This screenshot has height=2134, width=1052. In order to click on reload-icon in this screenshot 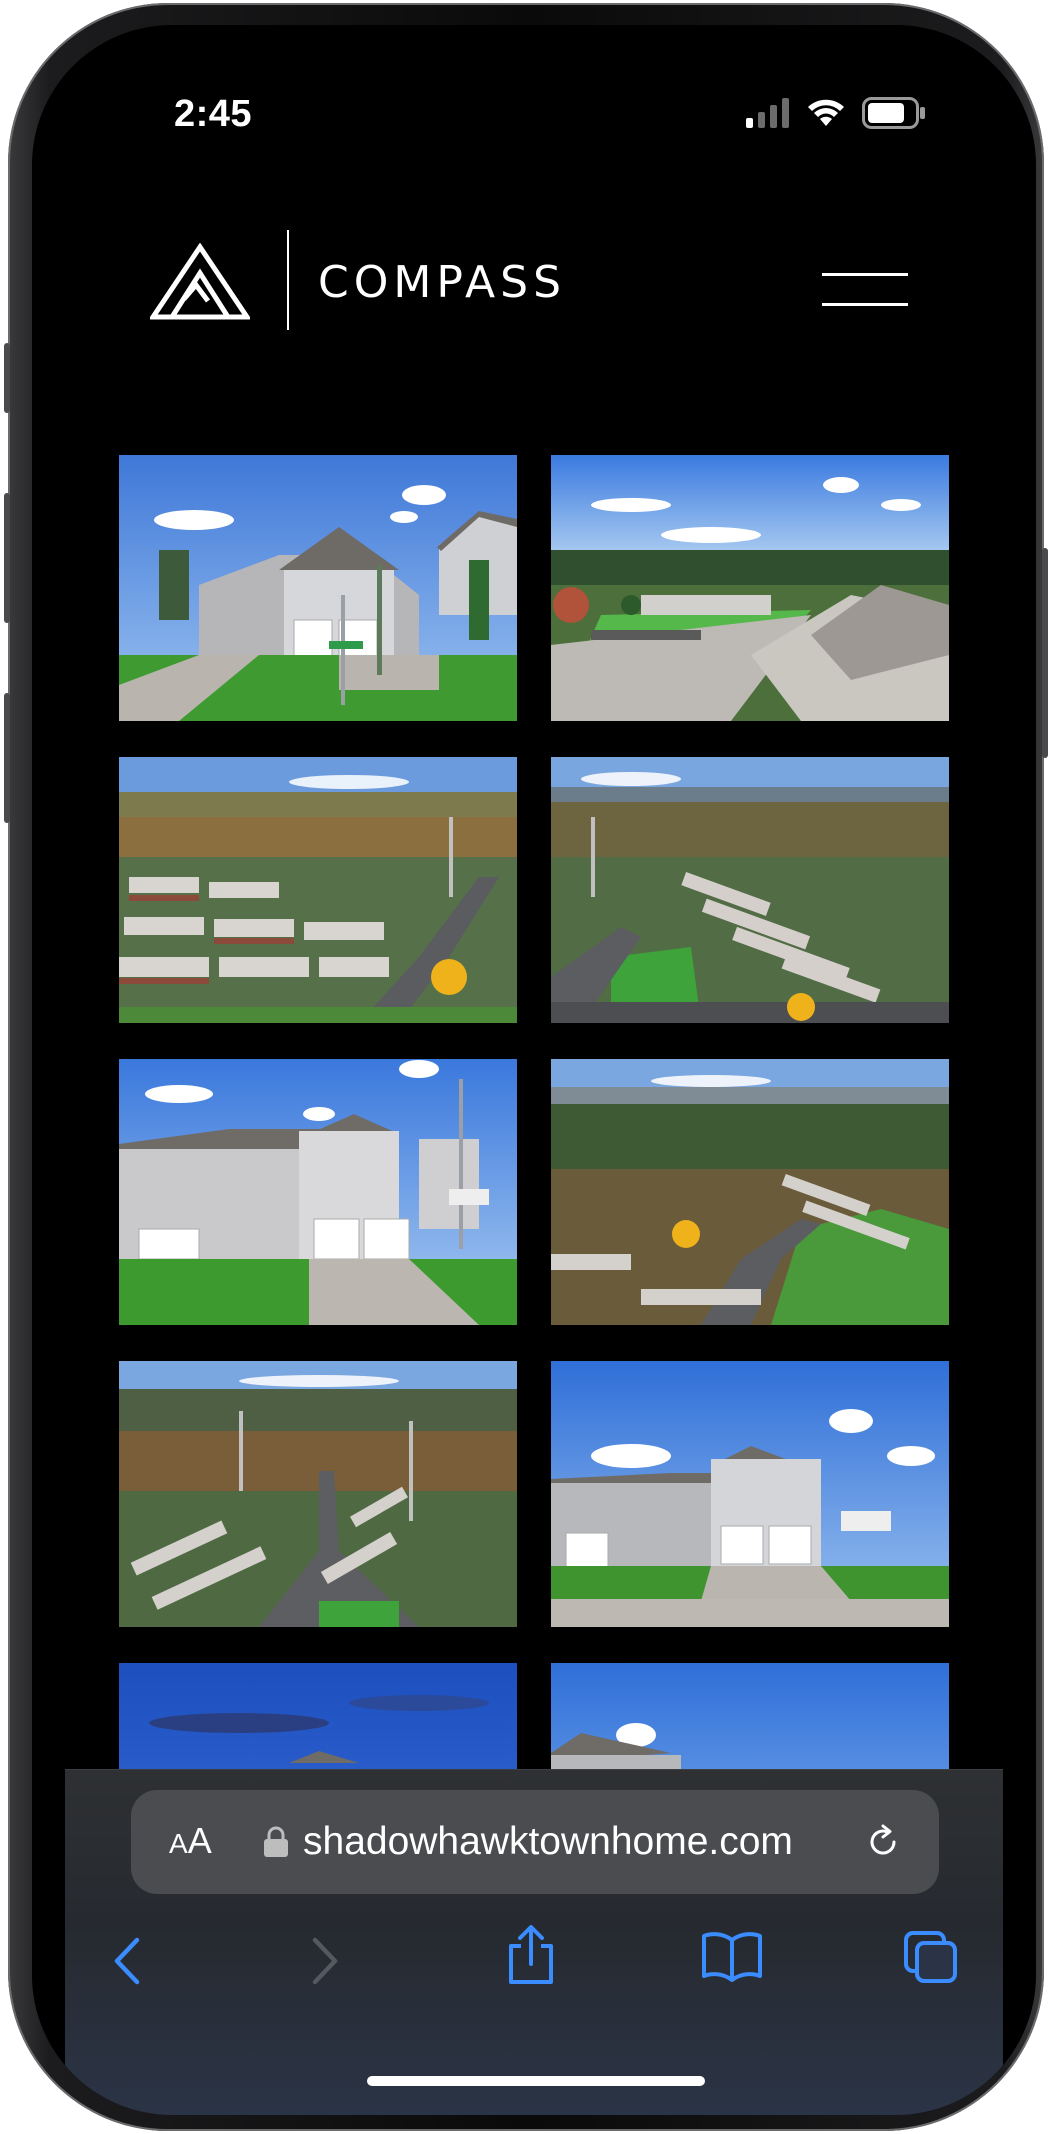, I will do `click(883, 1844)`.